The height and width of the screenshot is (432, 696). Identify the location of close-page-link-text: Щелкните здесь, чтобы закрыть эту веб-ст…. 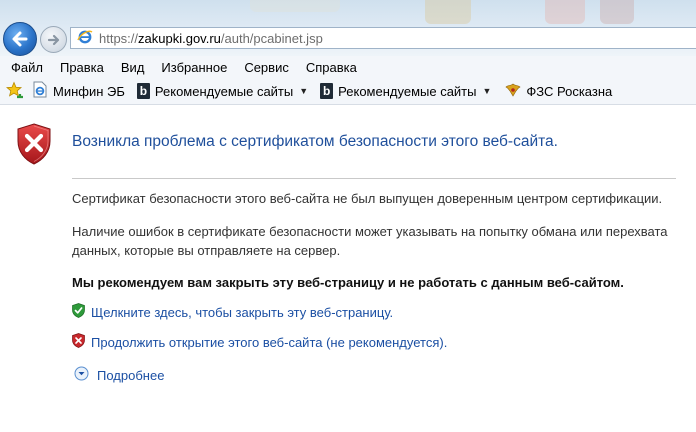
(242, 312).